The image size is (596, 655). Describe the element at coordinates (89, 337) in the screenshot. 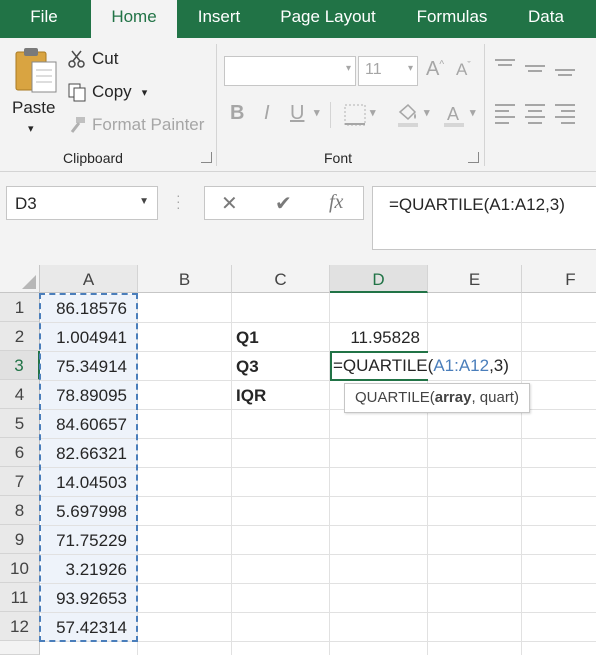

I see `cell-a2: 1.004941` at that location.